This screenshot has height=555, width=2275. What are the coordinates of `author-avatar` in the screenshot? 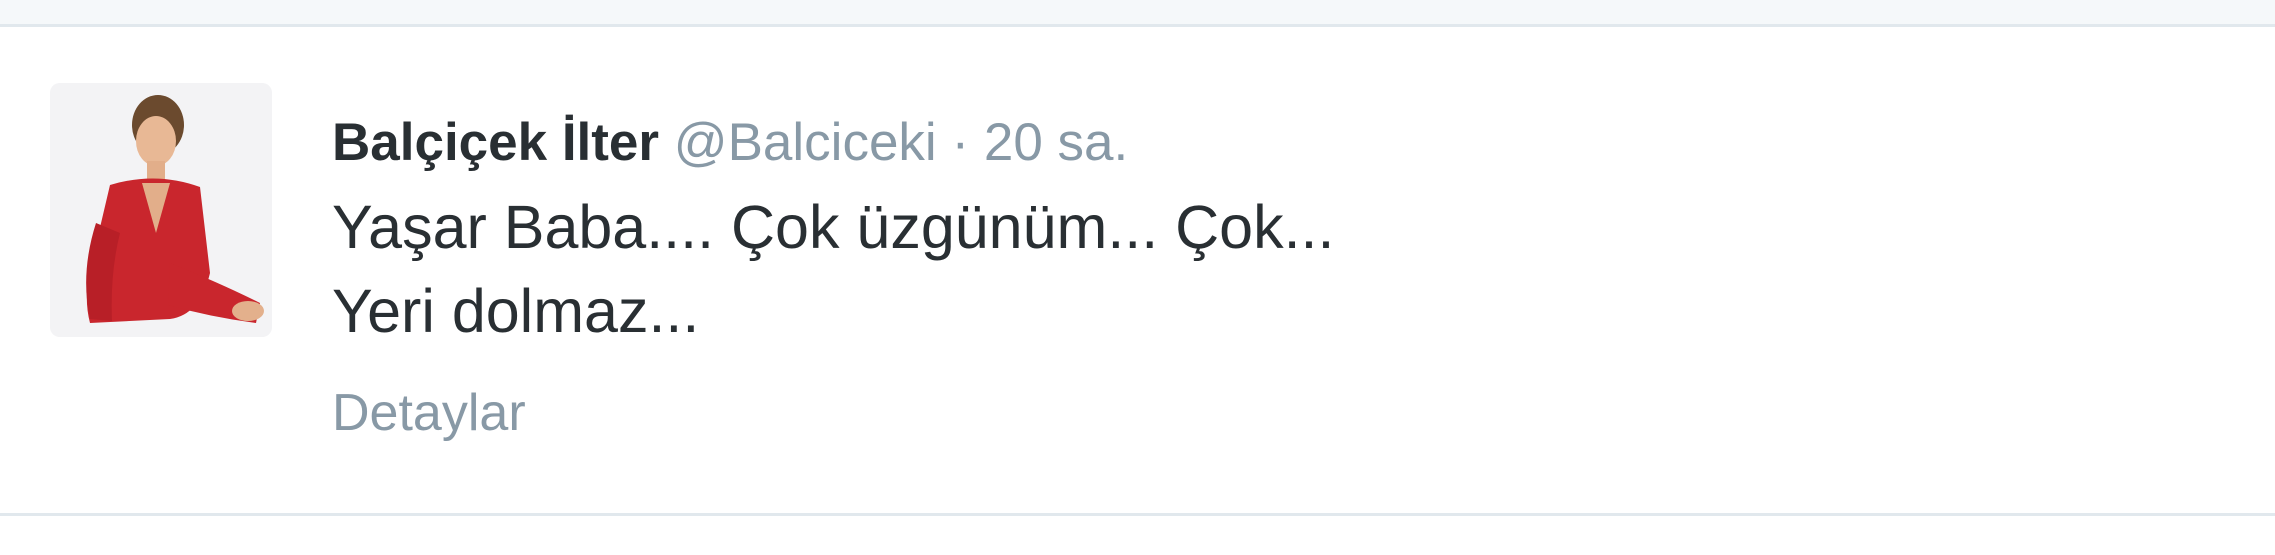 It's located at (161, 210).